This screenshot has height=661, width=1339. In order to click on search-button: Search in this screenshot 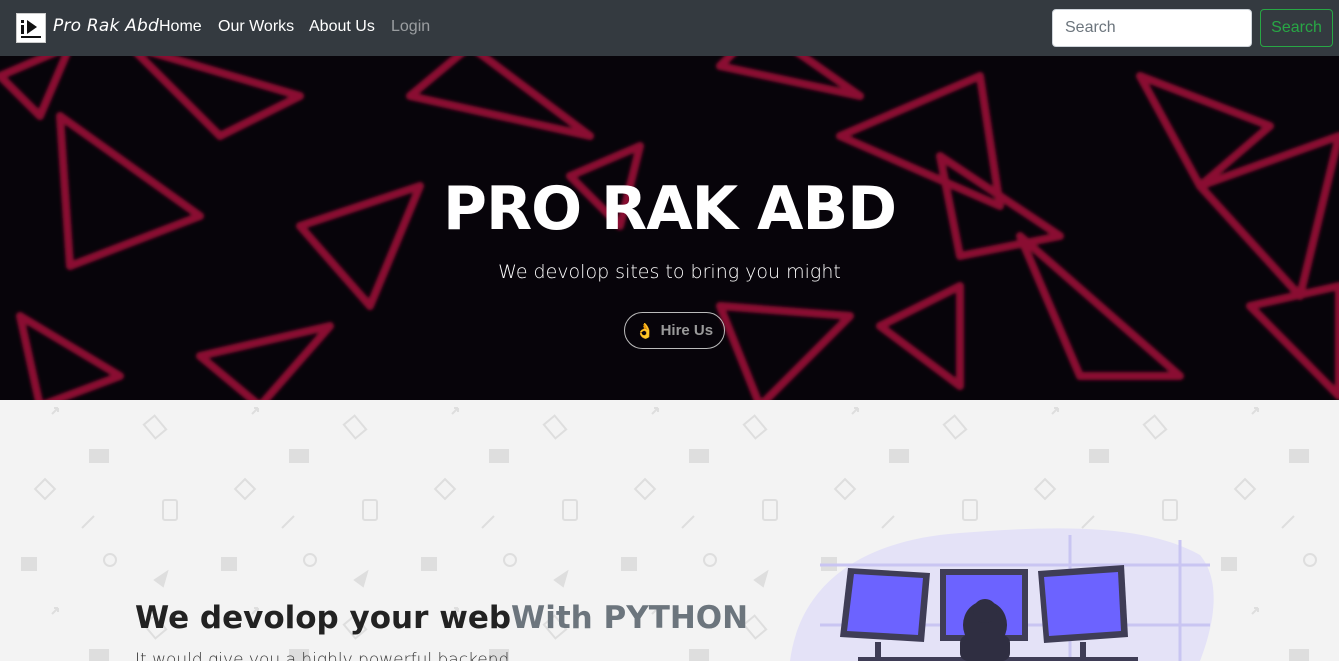, I will do `click(1296, 28)`.